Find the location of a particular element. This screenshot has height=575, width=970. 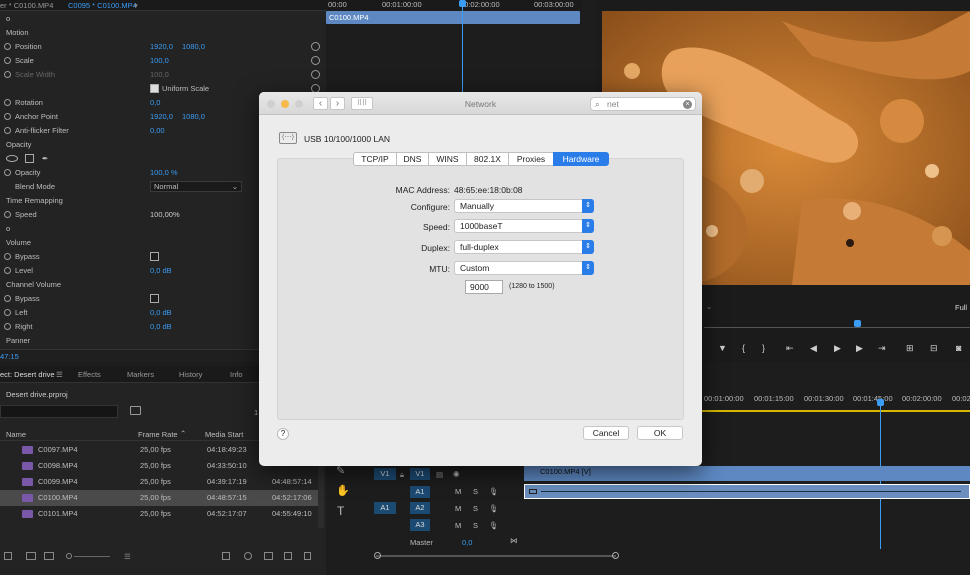

sort-icon: ☰ is located at coordinates (127, 556).